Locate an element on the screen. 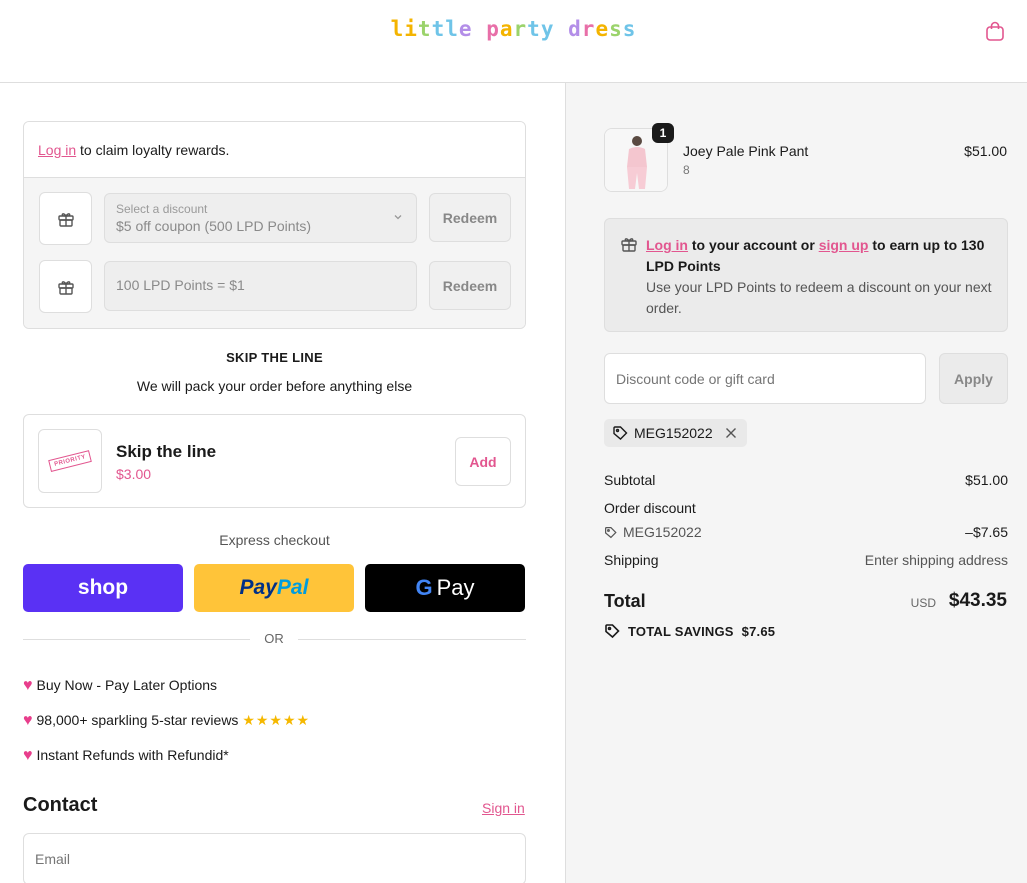 The height and width of the screenshot is (883, 1027). loyalty-login-prompt: Log in to claim loyalty rewards. is located at coordinates (274, 150).